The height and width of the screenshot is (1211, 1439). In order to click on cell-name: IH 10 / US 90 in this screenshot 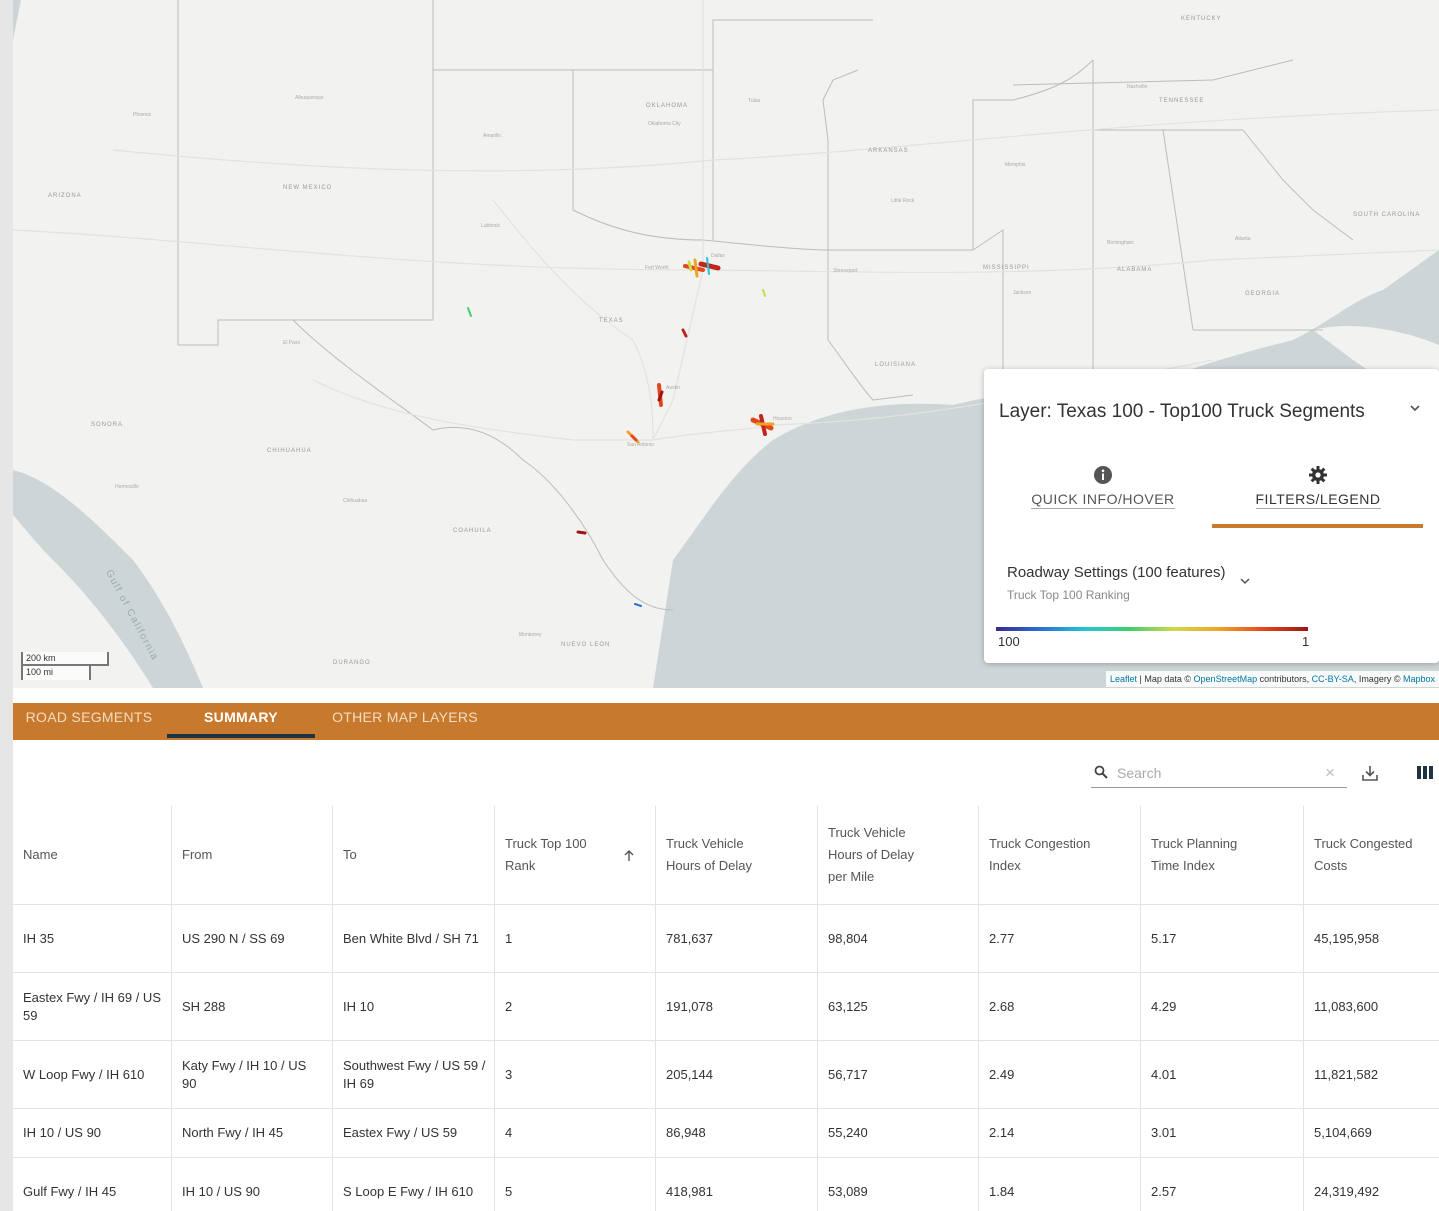, I will do `click(62, 1132)`.